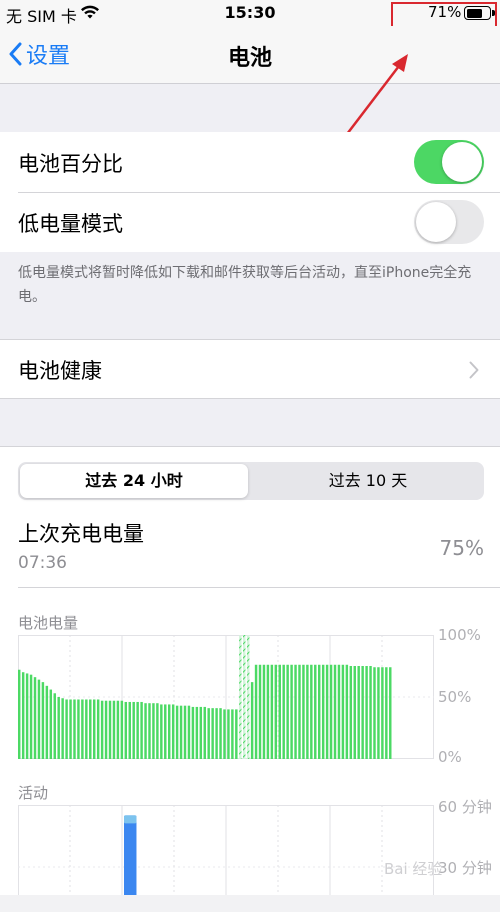 This screenshot has width=500, height=912. Describe the element at coordinates (245, 285) in the screenshot. I see `low-power-mode-footnote: 低电量模式将暂时降低如下载和邮件获取等后台活动，直至iPhone完全充电。` at that location.